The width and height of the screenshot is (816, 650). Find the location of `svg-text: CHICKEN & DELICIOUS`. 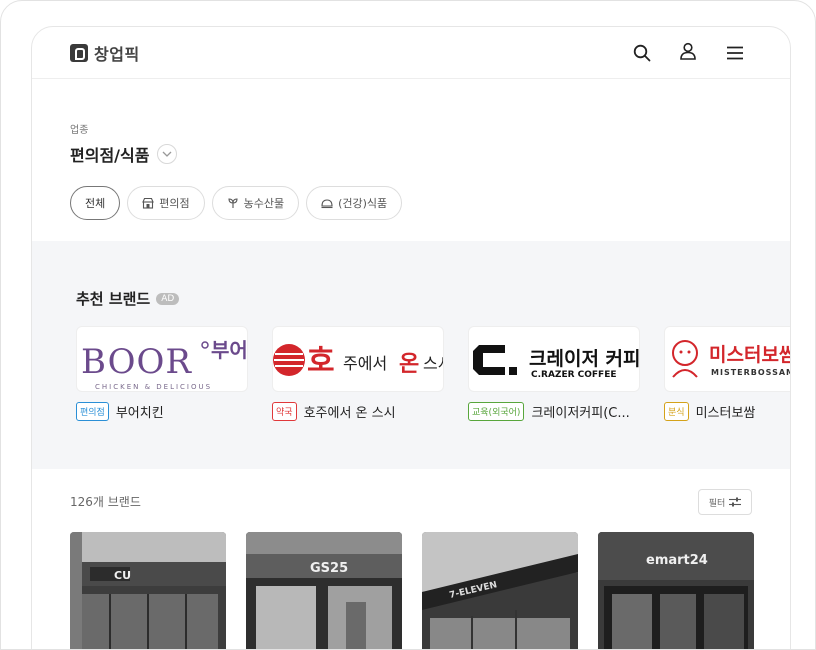

svg-text: CHICKEN & DELICIOUS is located at coordinates (153, 387).